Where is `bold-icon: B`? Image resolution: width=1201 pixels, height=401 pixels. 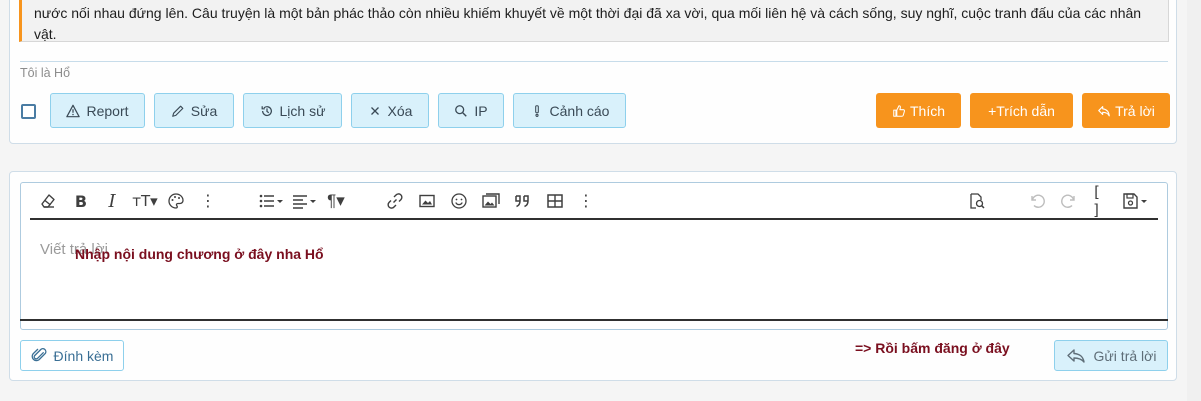 bold-icon: B is located at coordinates (81, 201).